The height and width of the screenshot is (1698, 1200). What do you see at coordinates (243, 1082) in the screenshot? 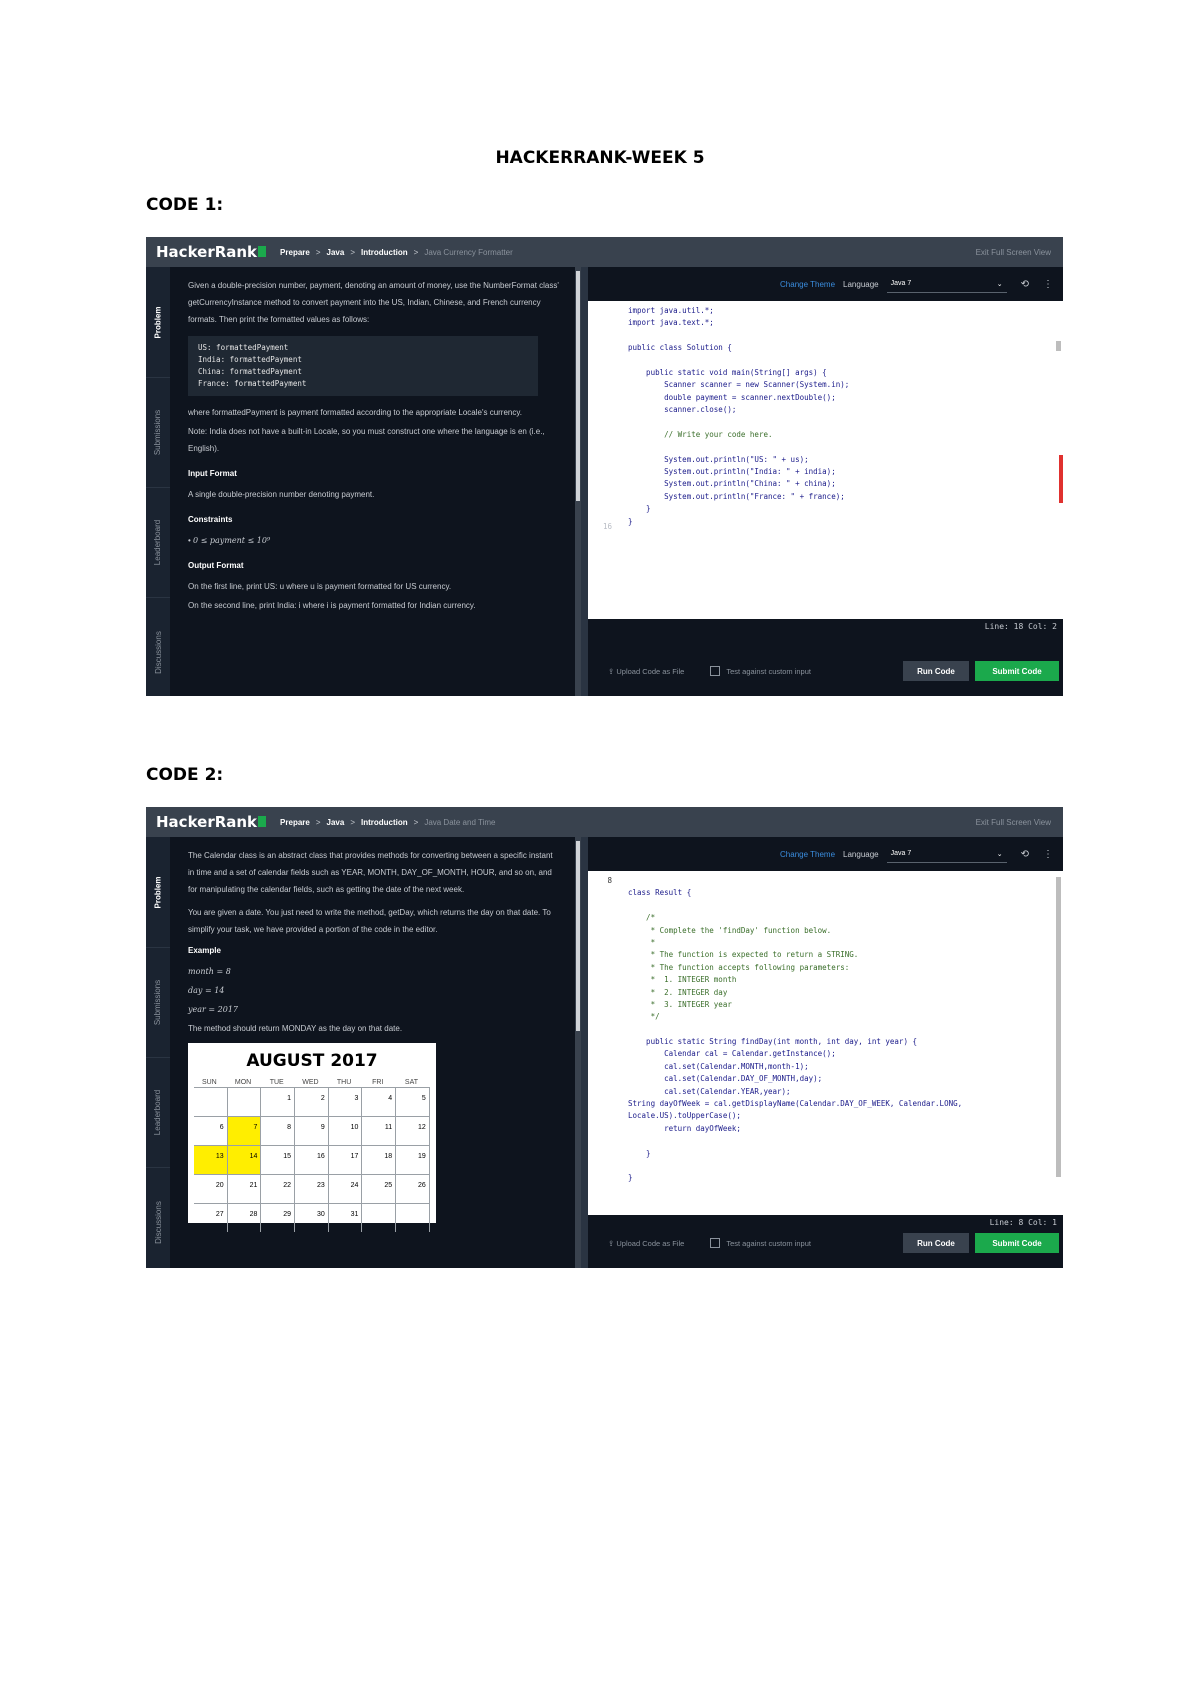
I see `calendar-weekday: MON` at bounding box center [243, 1082].